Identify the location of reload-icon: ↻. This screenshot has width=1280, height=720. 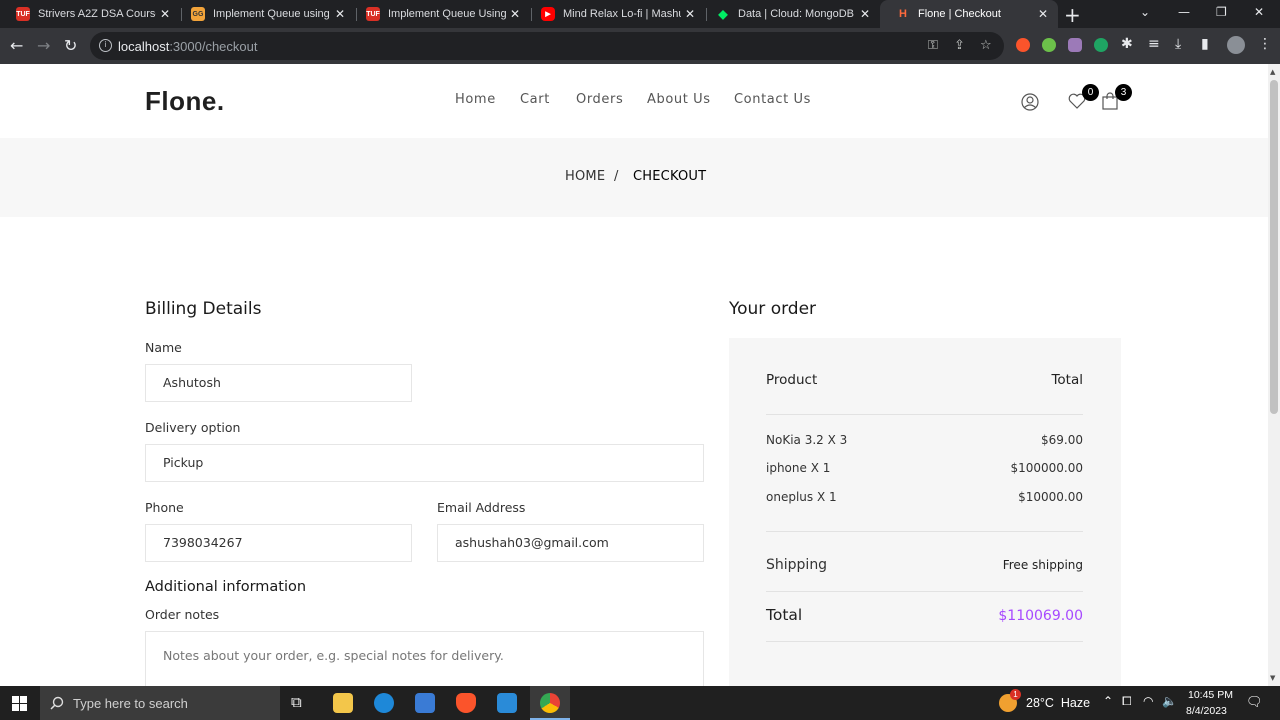
(70, 45).